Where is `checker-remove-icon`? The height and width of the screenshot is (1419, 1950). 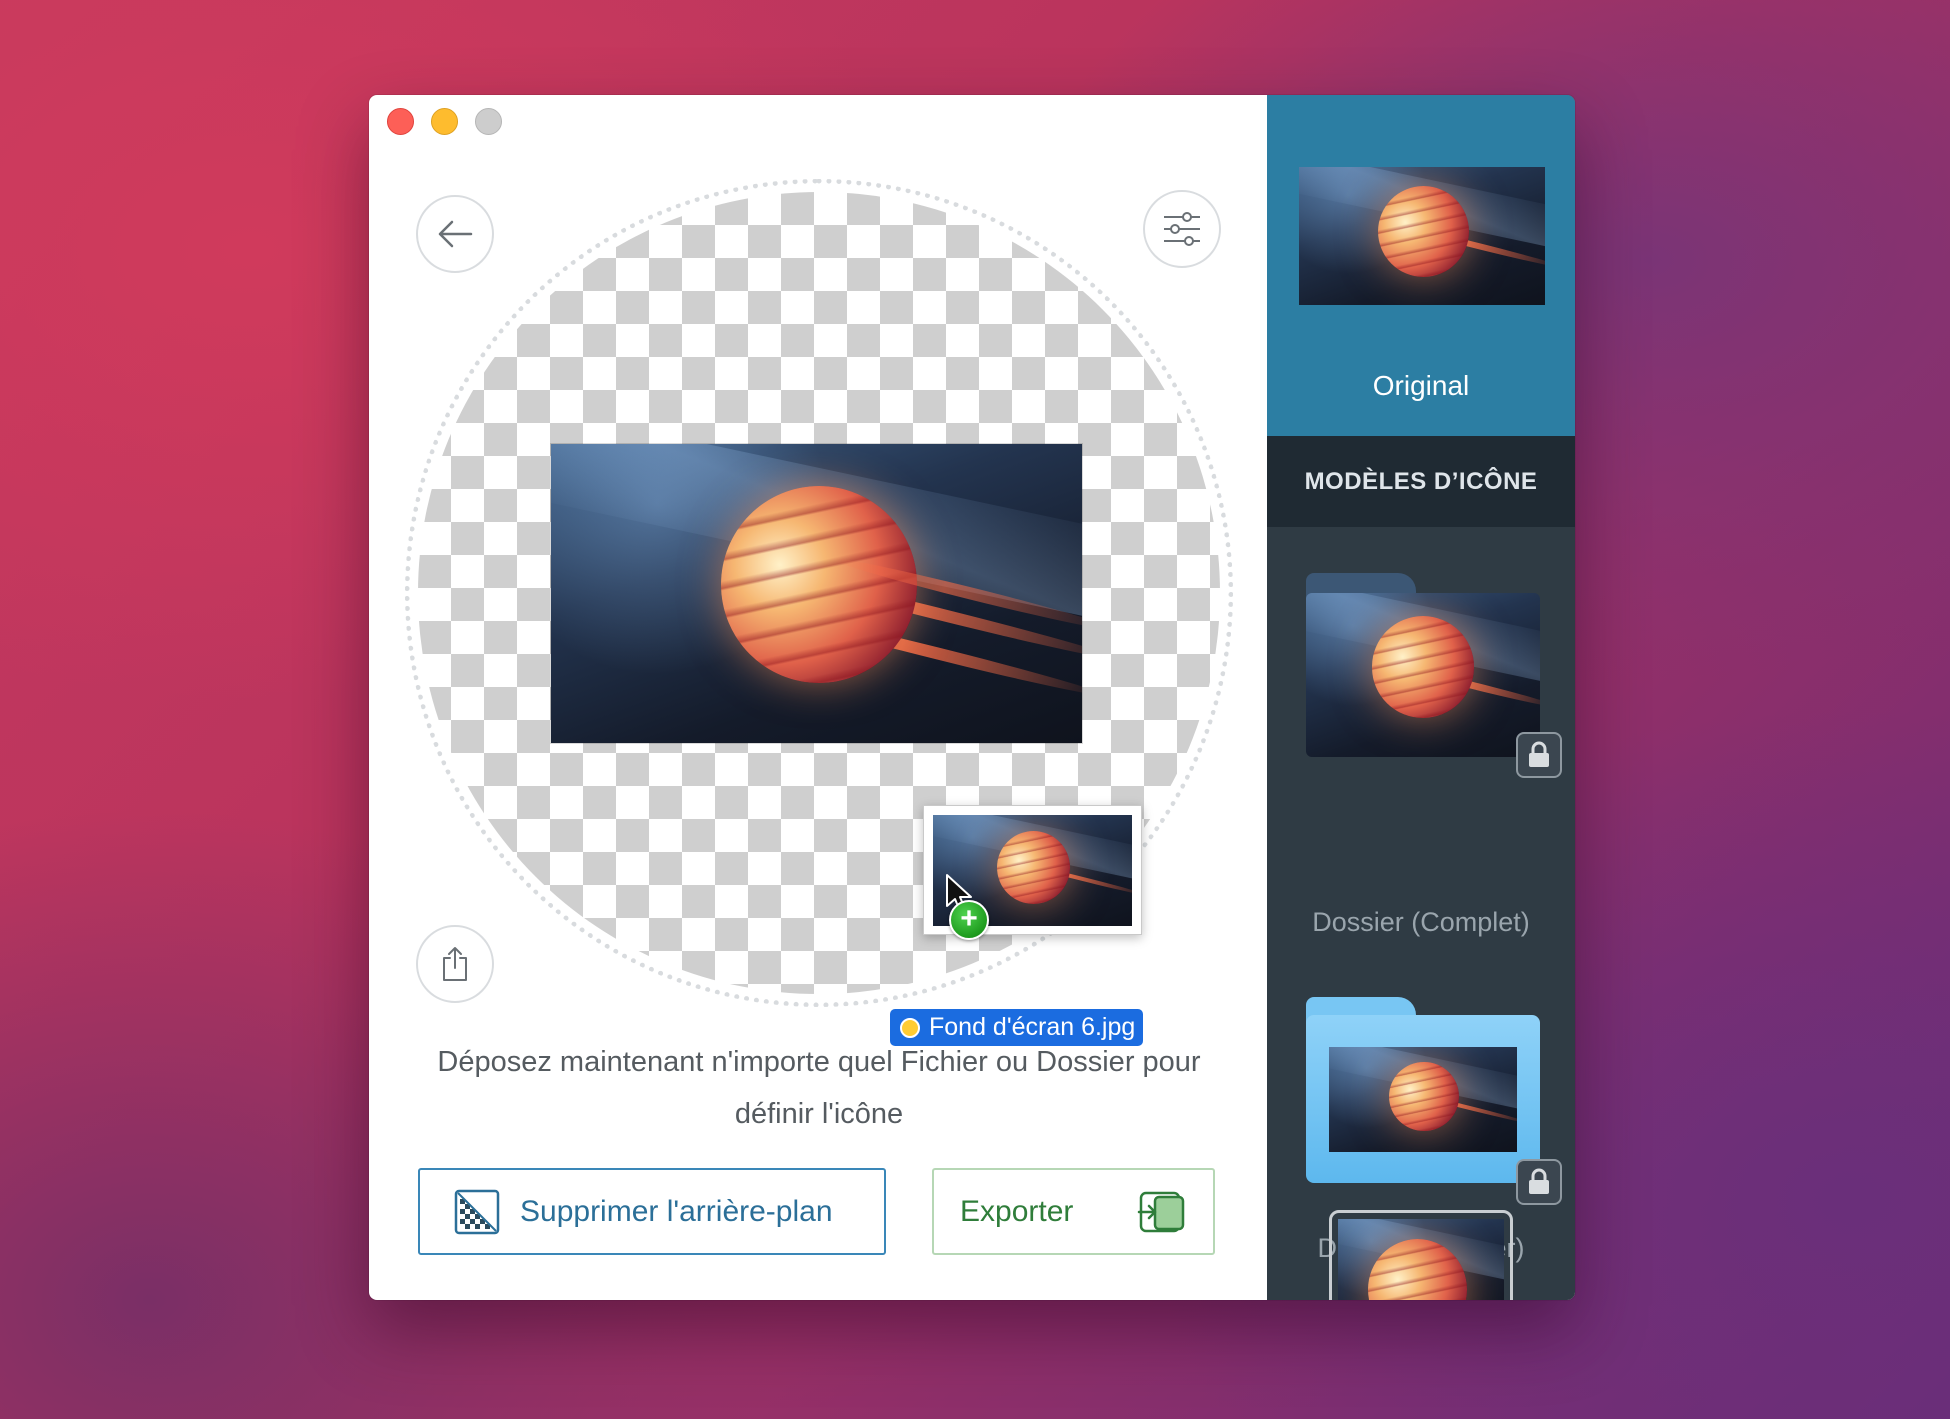 checker-remove-icon is located at coordinates (477, 1211).